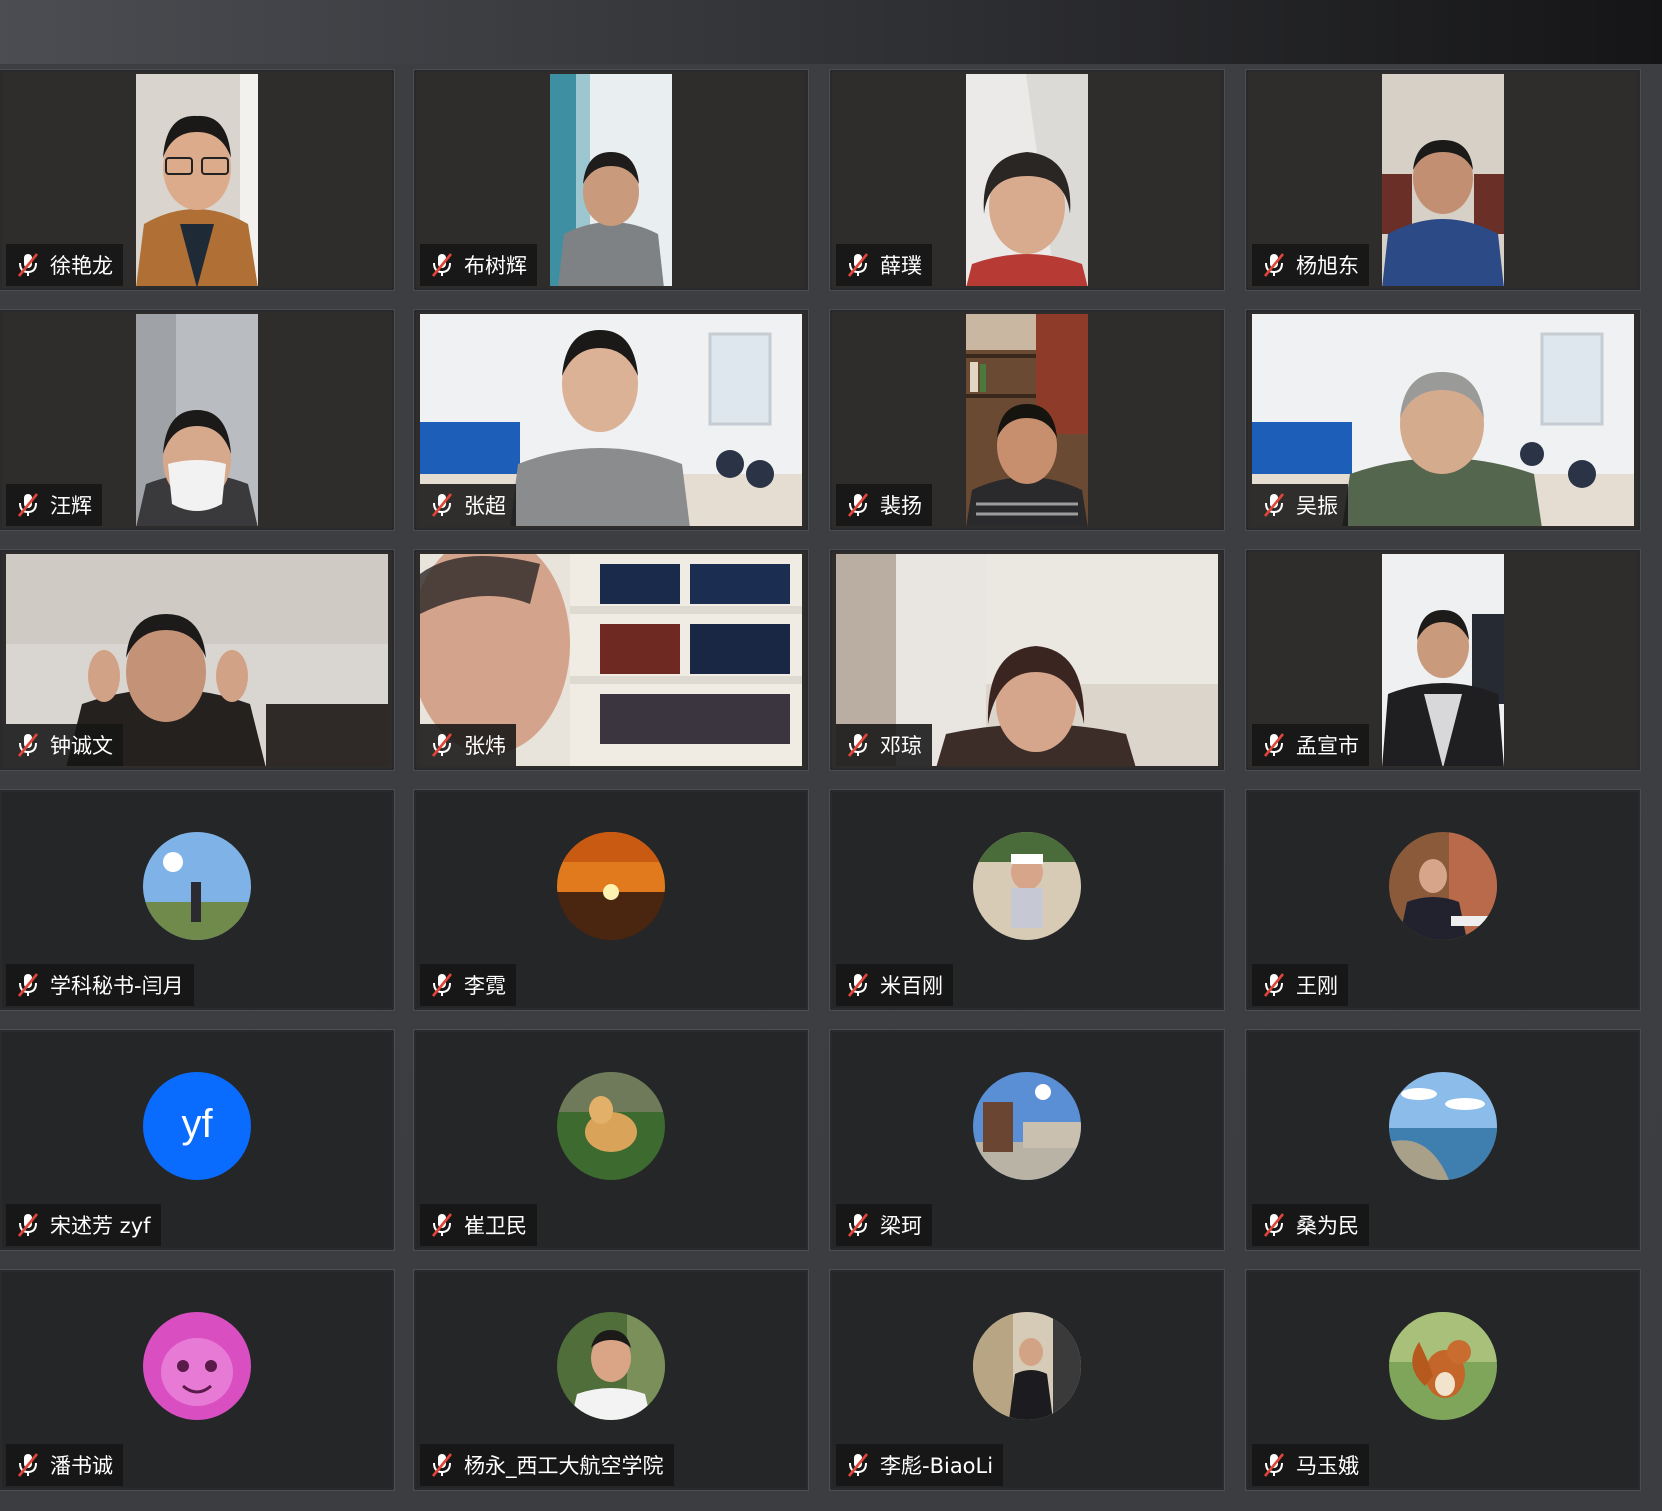 Image resolution: width=1662 pixels, height=1511 pixels. What do you see at coordinates (100, 985) in the screenshot?
I see `name-label: 学科秘书-闫月` at bounding box center [100, 985].